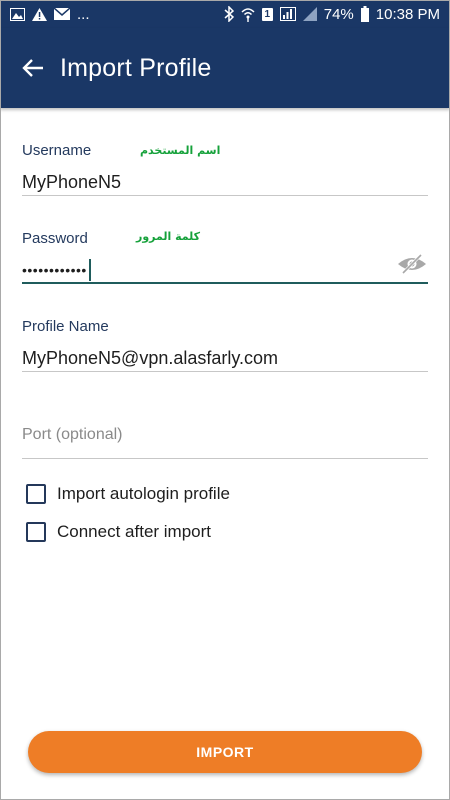  What do you see at coordinates (287, 14) in the screenshot?
I see `signal-icon` at bounding box center [287, 14].